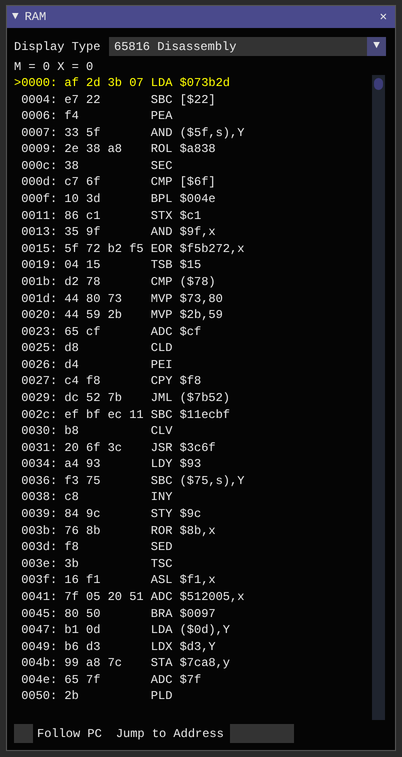  What do you see at coordinates (193, 265) in the screenshot?
I see `disassembly-line: 0019: 04 15 TSB $15` at bounding box center [193, 265].